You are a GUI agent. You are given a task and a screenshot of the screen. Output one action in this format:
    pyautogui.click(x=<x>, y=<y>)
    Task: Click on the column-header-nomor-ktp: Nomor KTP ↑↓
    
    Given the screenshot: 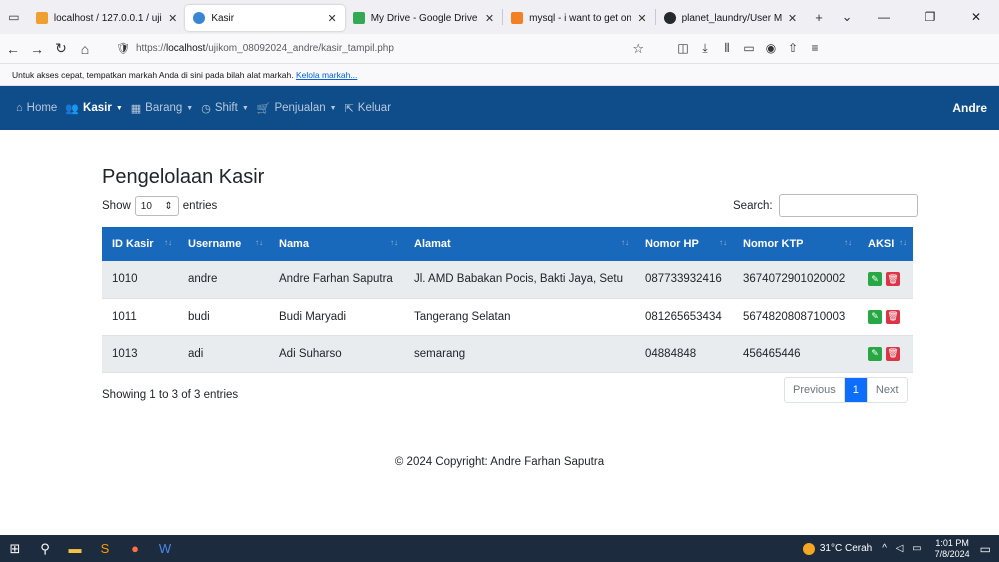 What is the action you would take?
    pyautogui.click(x=795, y=244)
    